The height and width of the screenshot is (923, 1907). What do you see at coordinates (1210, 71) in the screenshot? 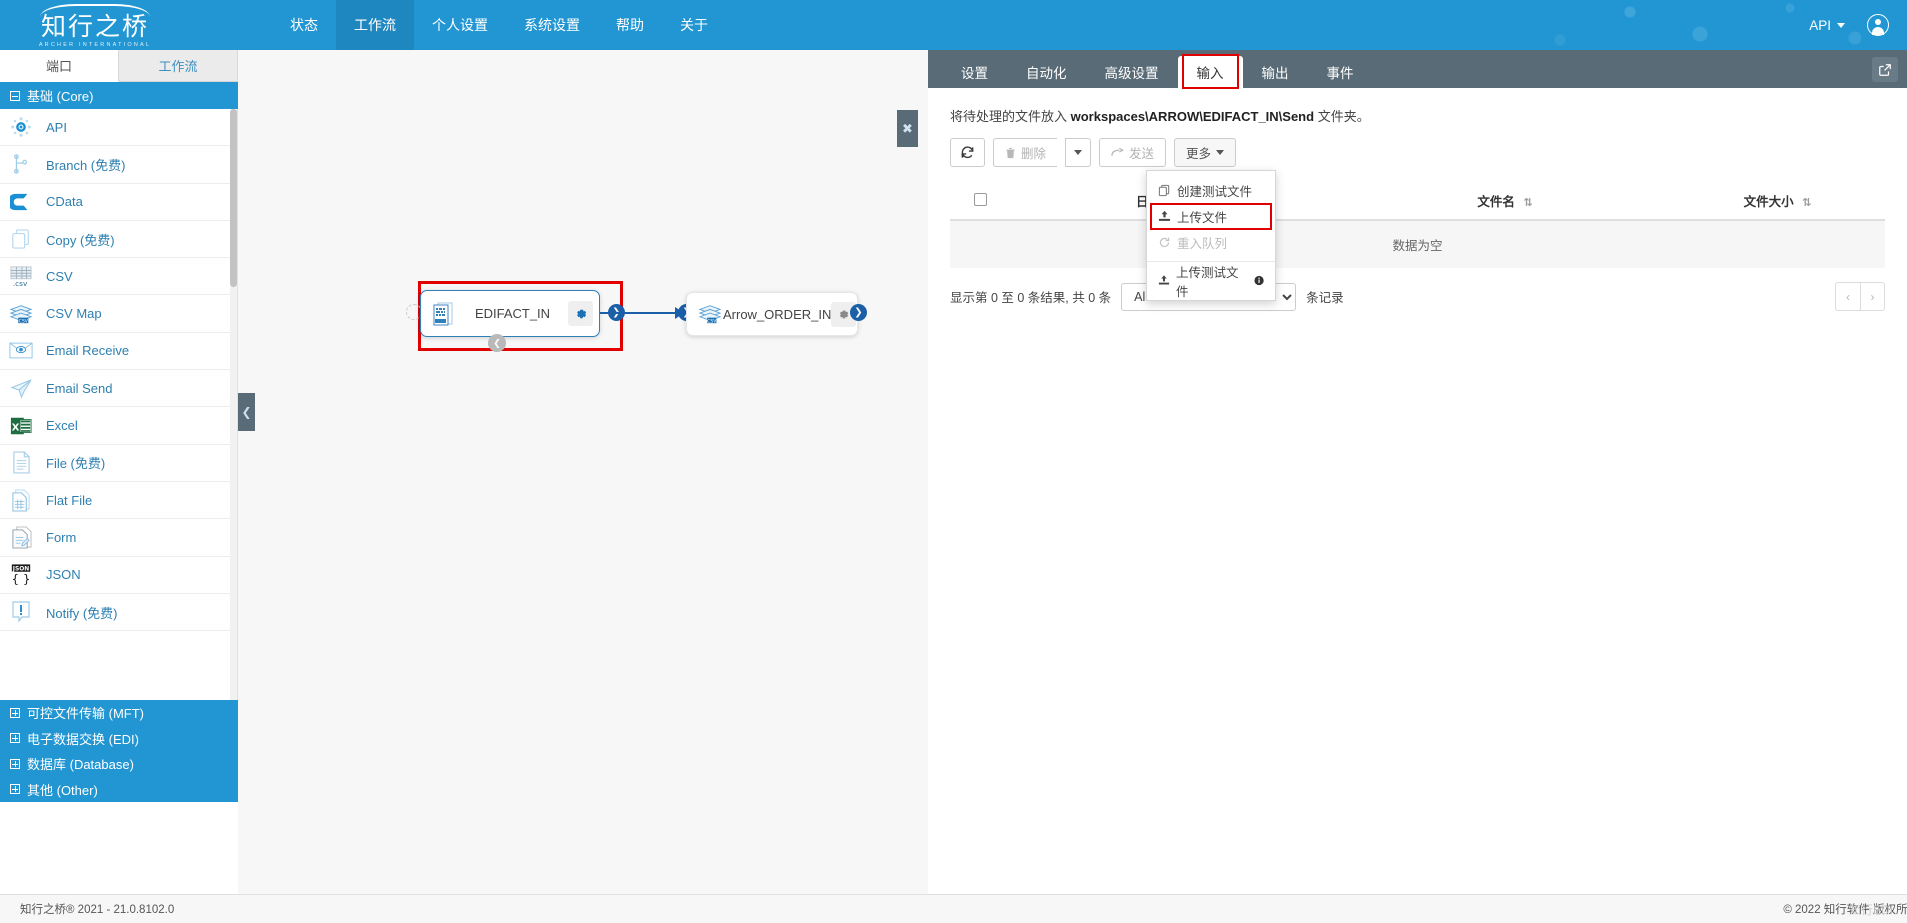
I see `tab-input: 输入` at bounding box center [1210, 71].